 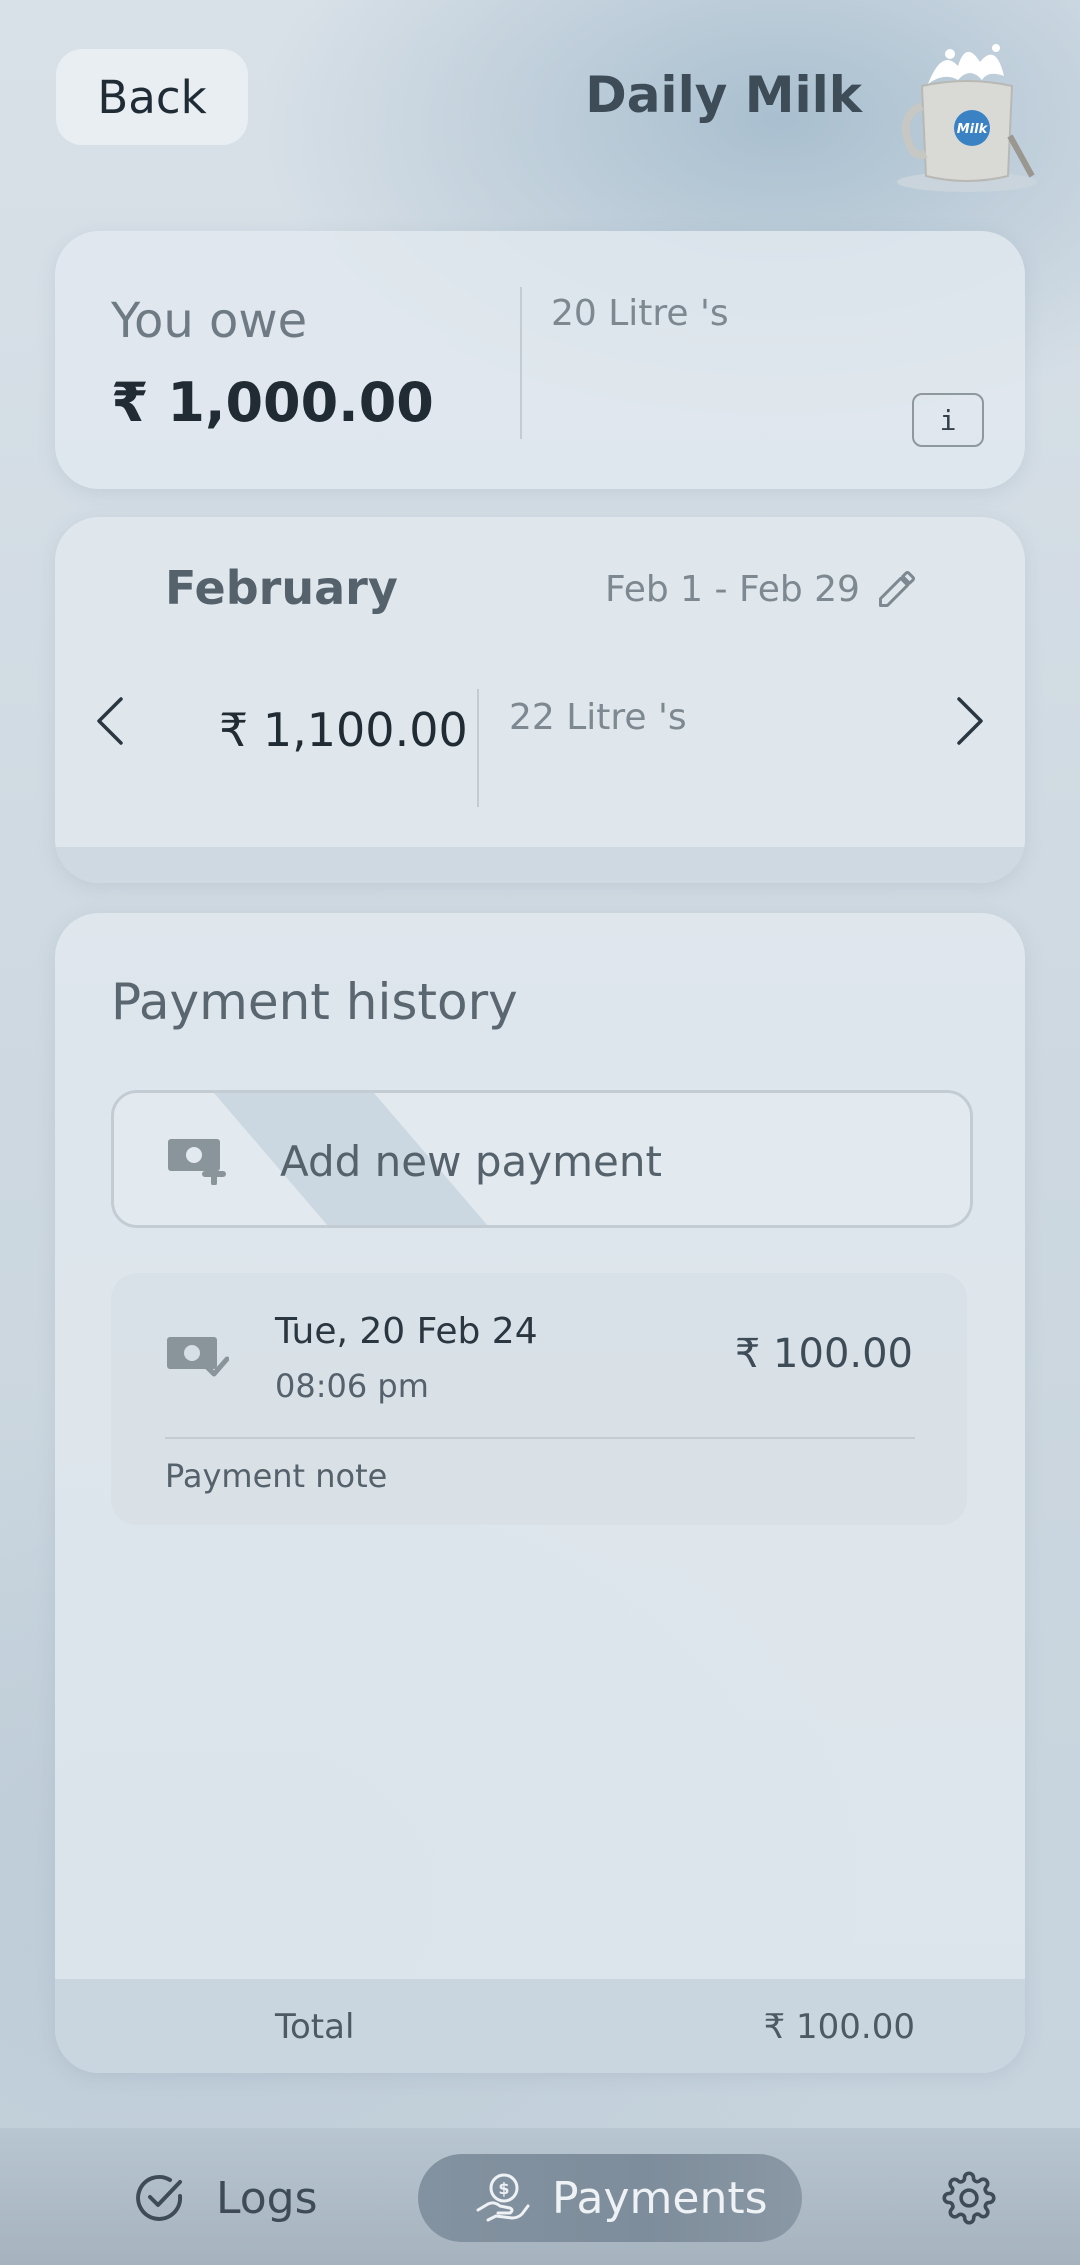 I want to click on owe-label: You owe, so click(x=209, y=321).